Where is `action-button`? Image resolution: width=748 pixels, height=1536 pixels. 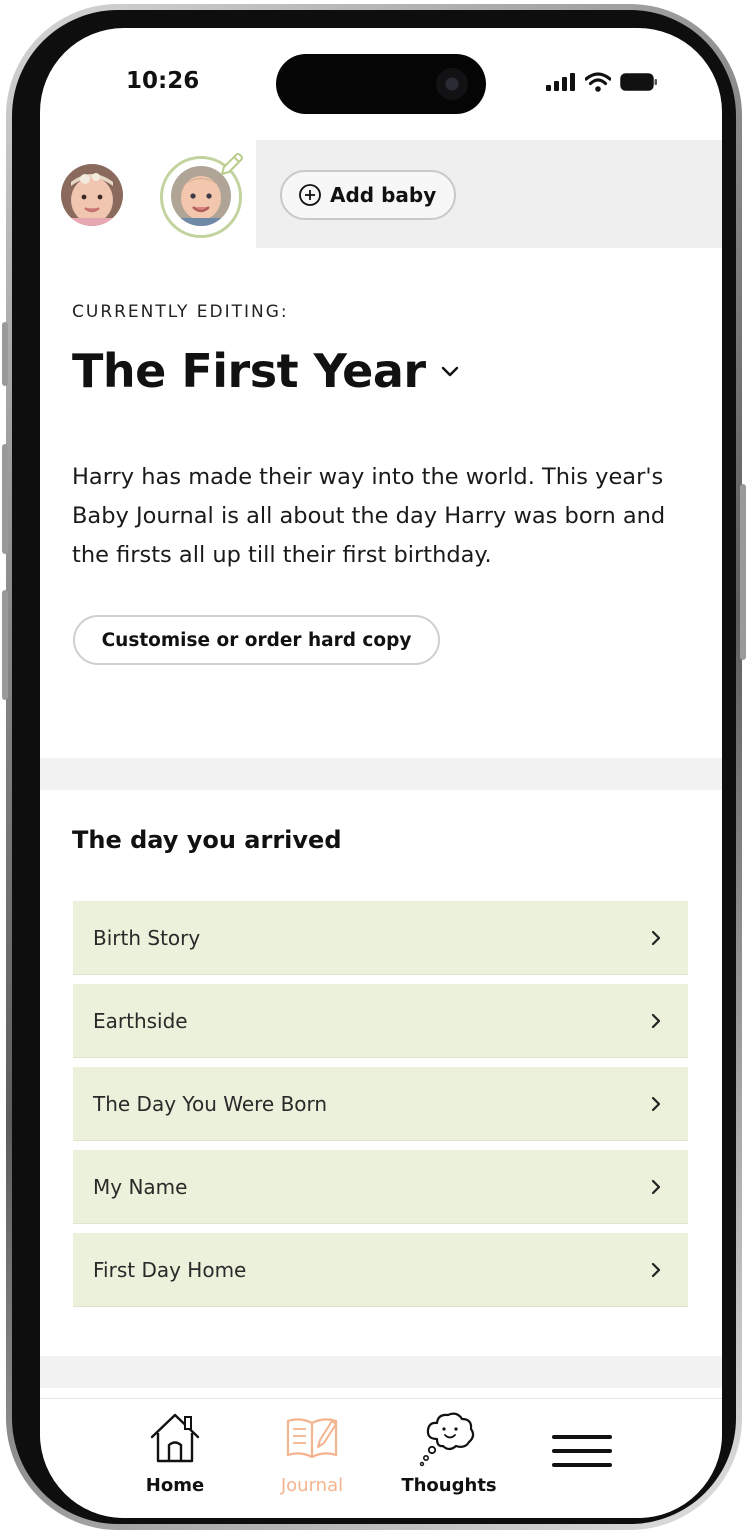
action-button is located at coordinates (5, 354).